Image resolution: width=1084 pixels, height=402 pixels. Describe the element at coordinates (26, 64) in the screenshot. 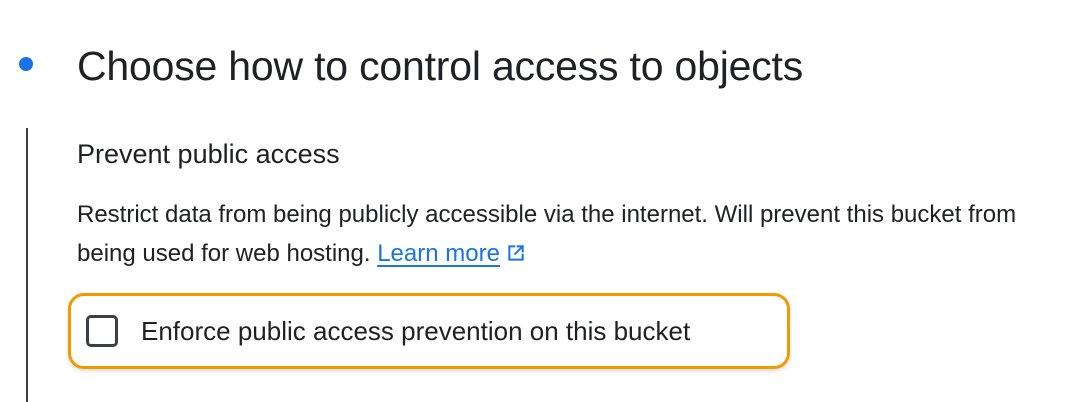

I see `step-bullet` at that location.